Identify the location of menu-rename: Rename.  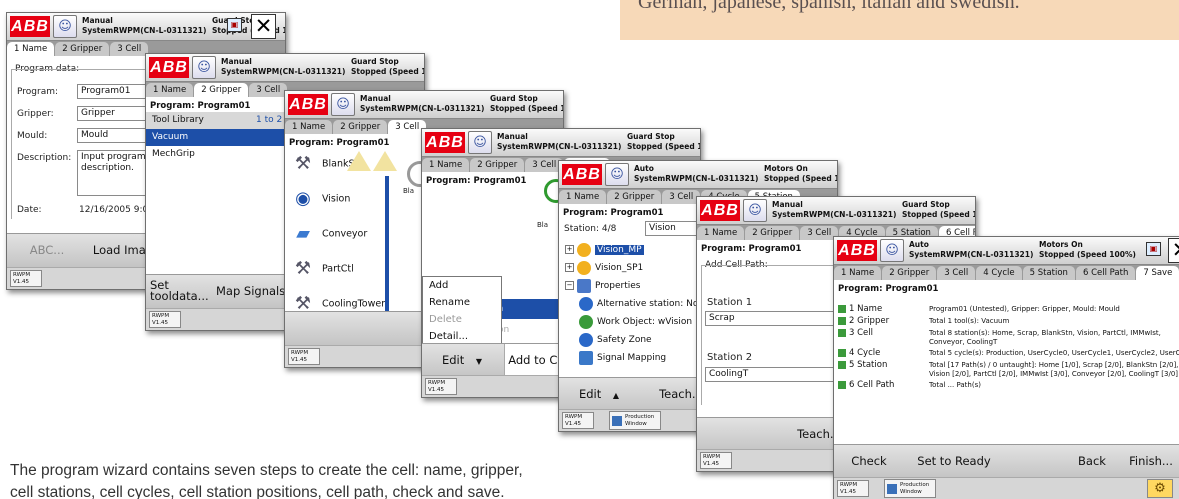
(462, 302).